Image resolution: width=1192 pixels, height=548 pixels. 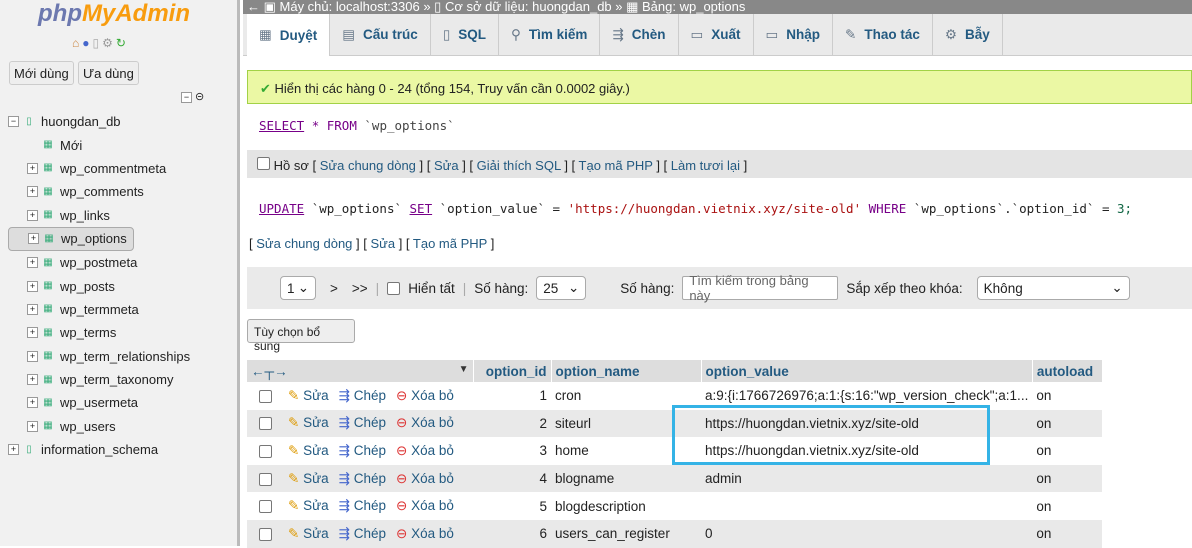 I want to click on tab-5: ▭ Xuất, so click(x=716, y=34).